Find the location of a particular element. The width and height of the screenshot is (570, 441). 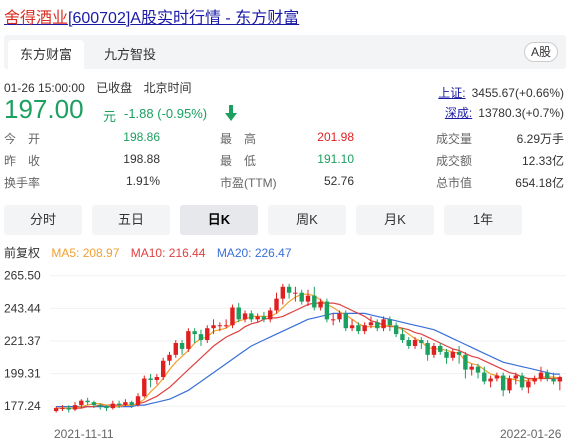

price-unit: 元 is located at coordinates (110, 116).